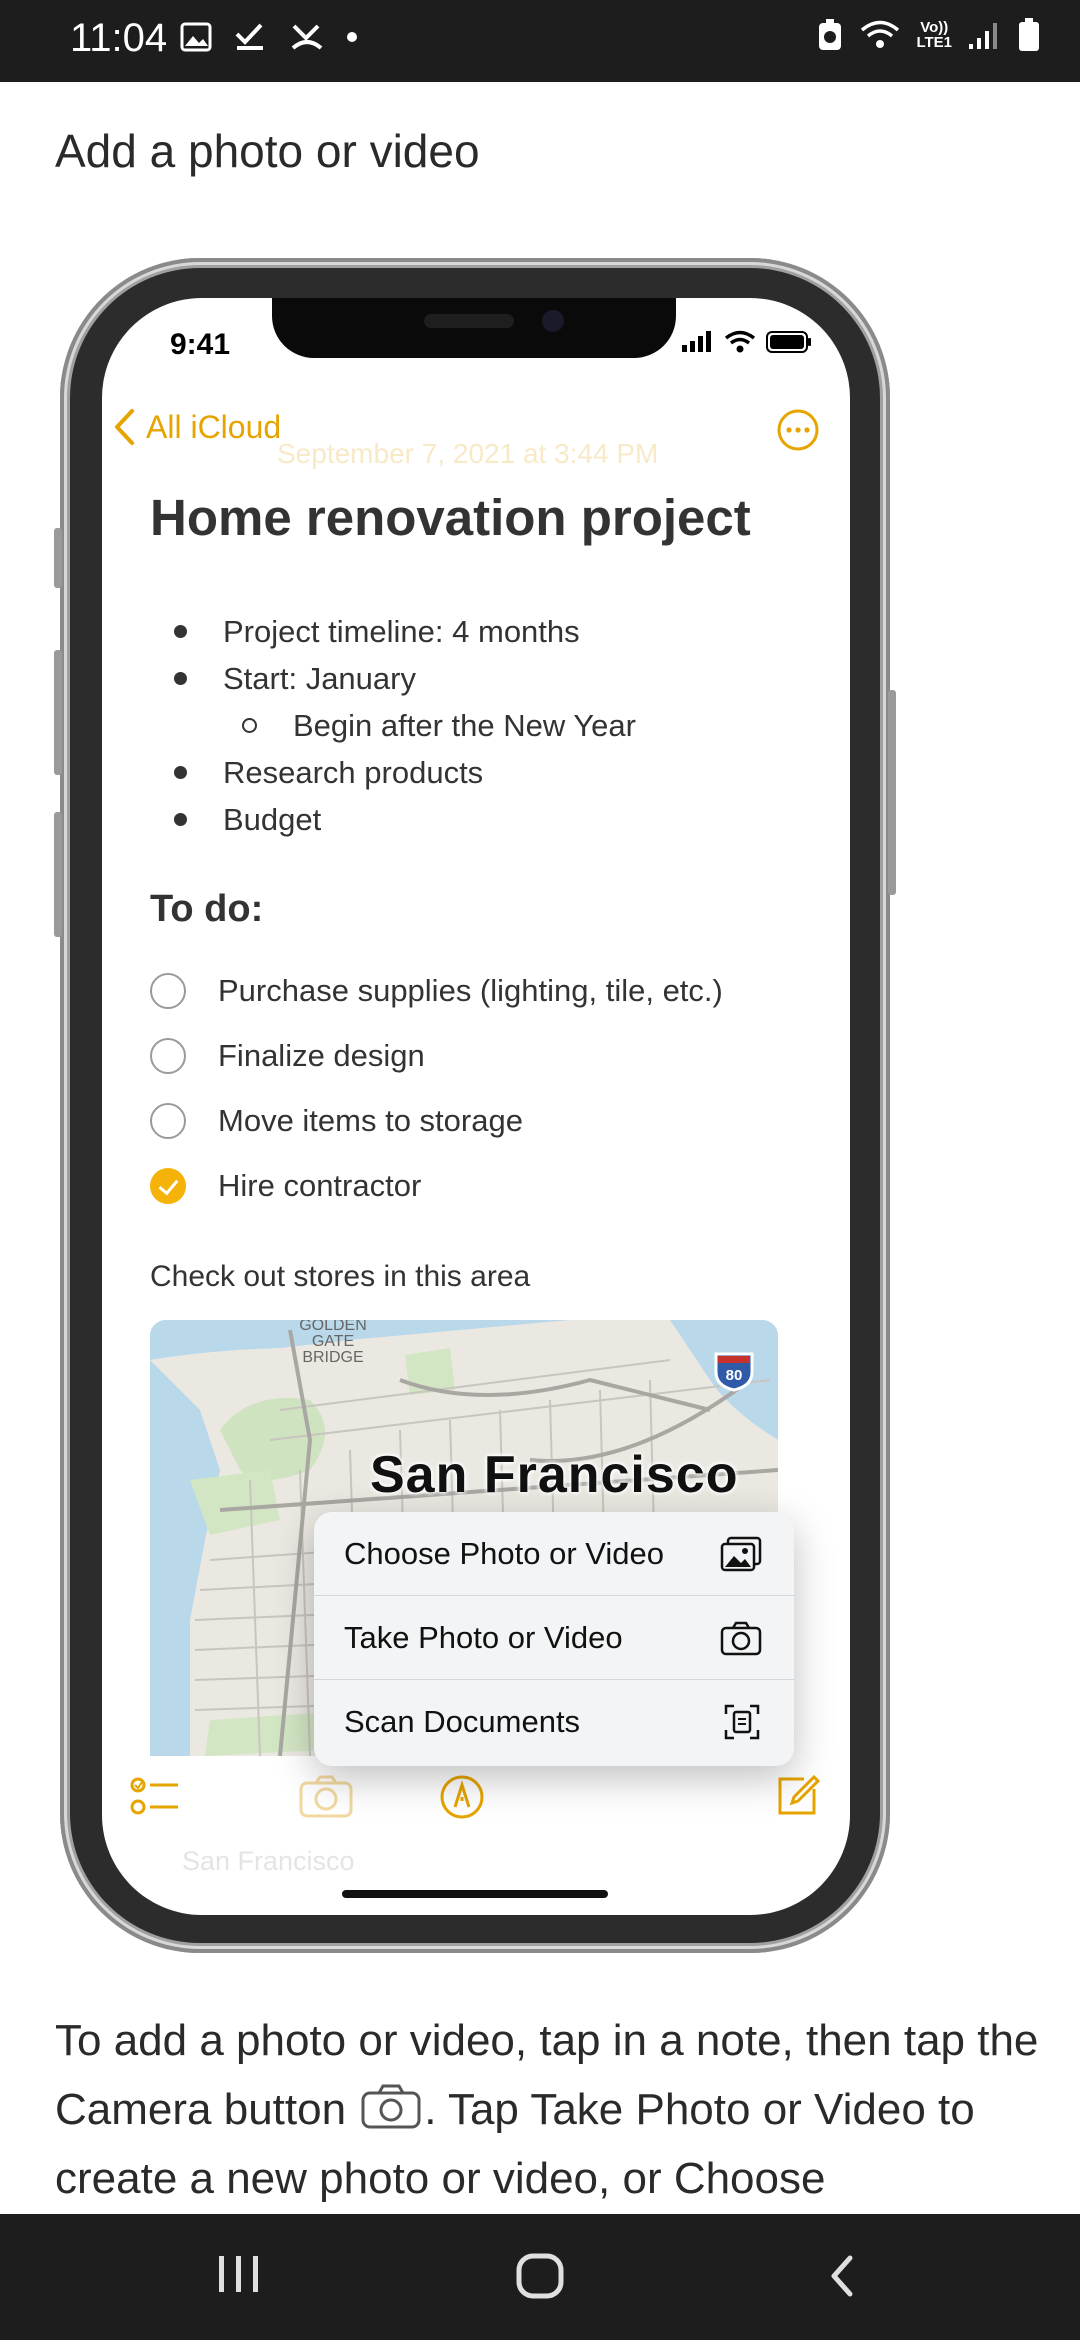  Describe the element at coordinates (554, 1554) in the screenshot. I see `menu-item-choose-photo: Choose Photo or Video` at that location.